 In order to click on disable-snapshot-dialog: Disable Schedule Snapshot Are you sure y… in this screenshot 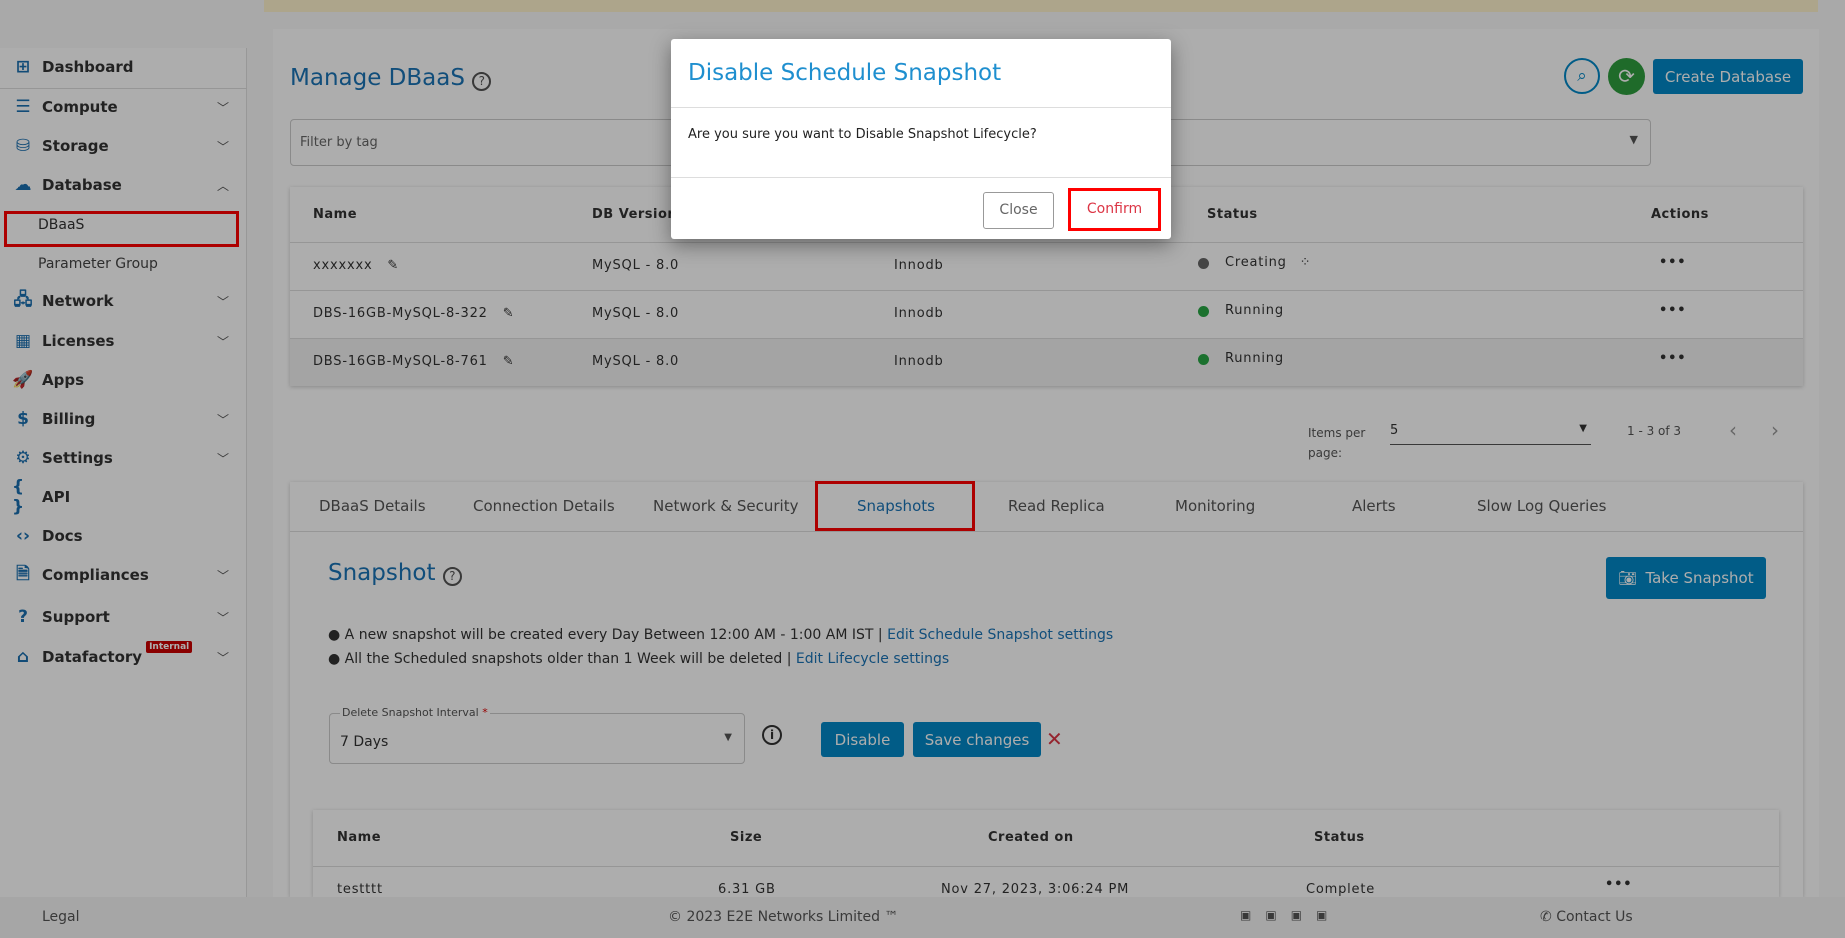, I will do `click(921, 139)`.